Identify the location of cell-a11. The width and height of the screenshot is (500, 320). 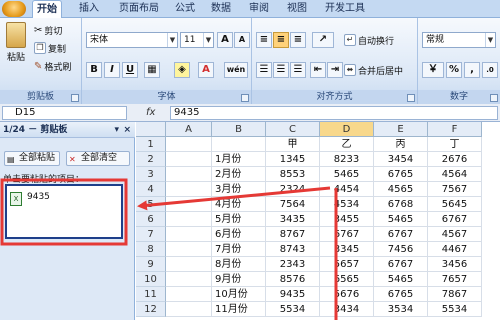
(189, 294).